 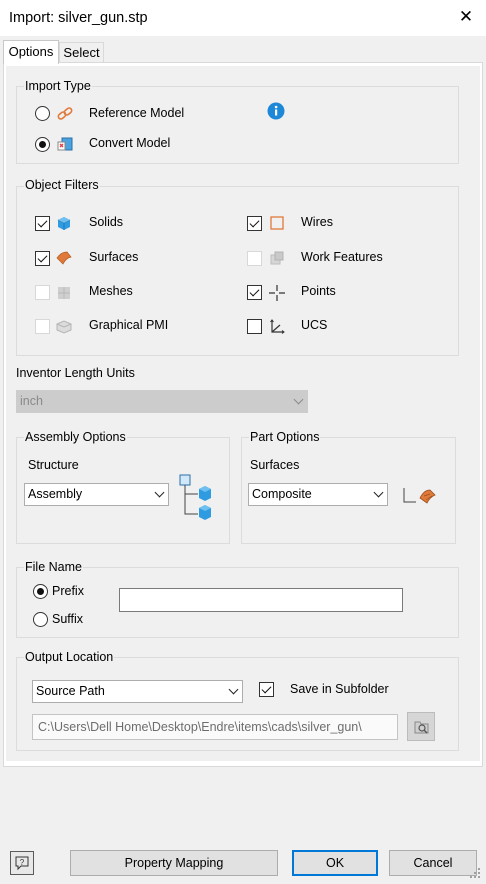 I want to click on save-in-subfolder-checkbox, so click(x=266, y=689).